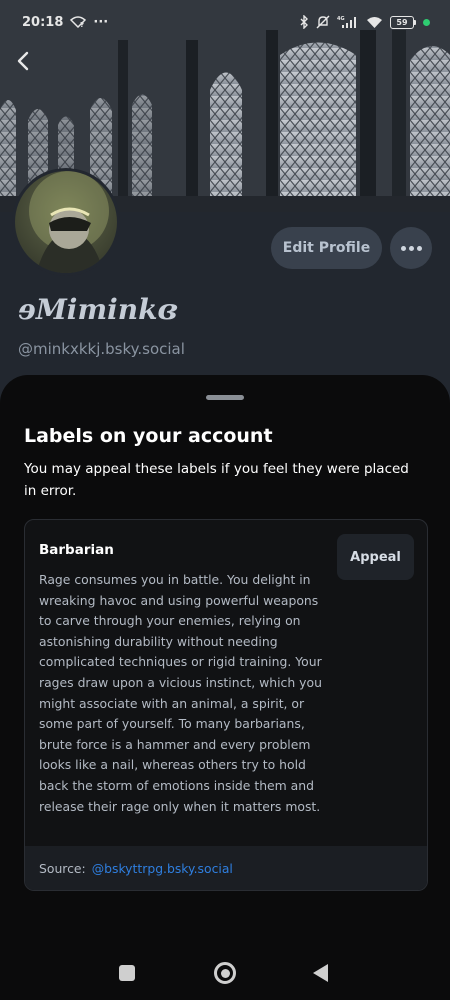 This screenshot has width=450, height=1000. I want to click on recent-apps-button, so click(127, 973).